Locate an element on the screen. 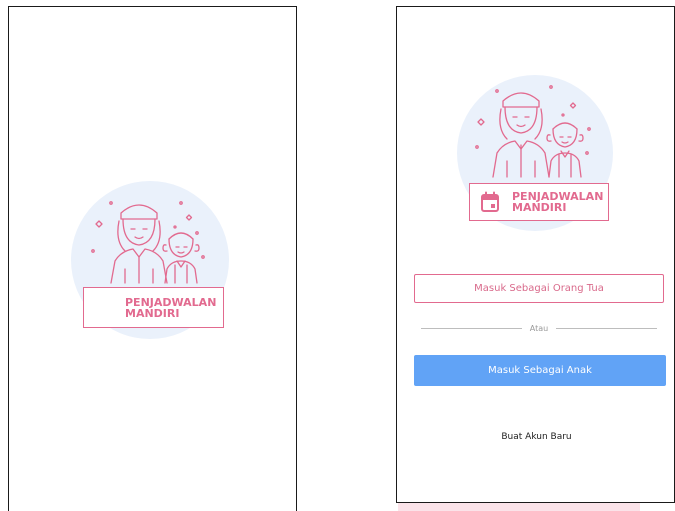  login-as-parent-label: Masuk Sebagai Orang Tua is located at coordinates (539, 288).